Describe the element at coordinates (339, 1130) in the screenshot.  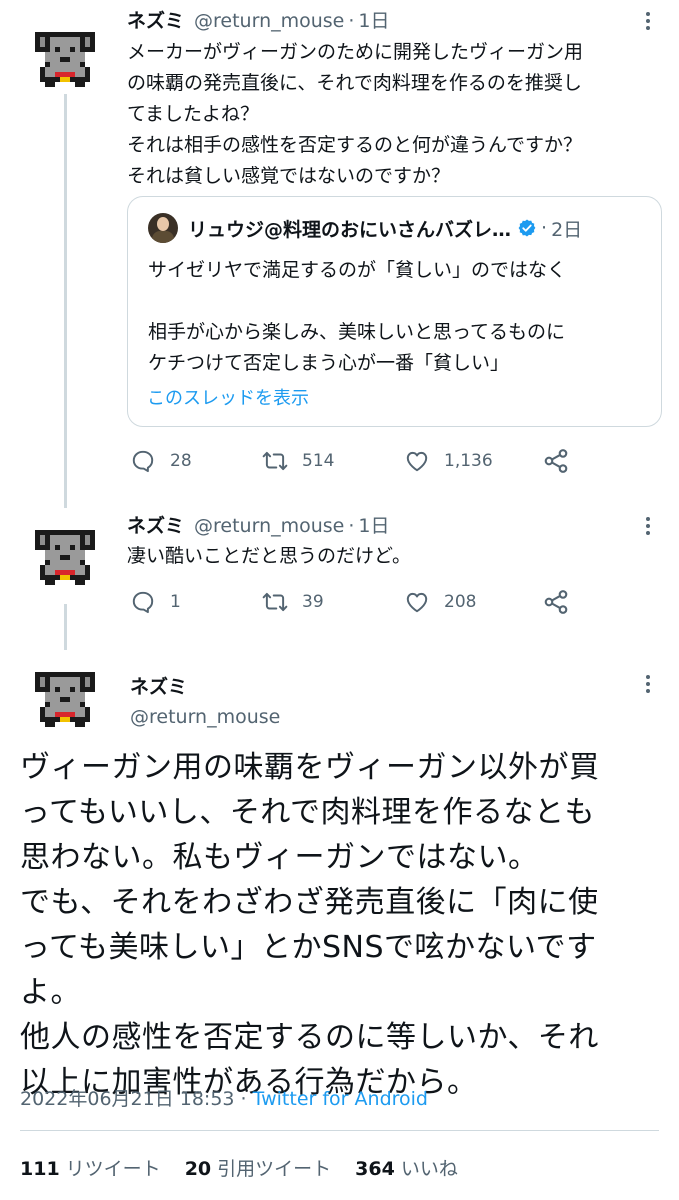
I see `divider` at that location.